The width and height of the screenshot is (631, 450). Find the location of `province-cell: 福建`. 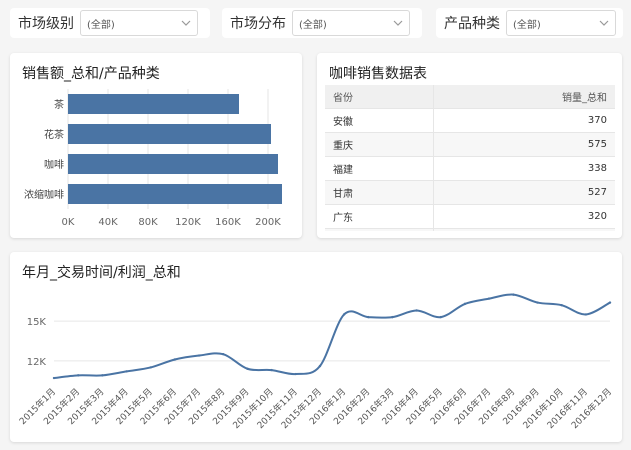

province-cell: 福建 is located at coordinates (379, 168).